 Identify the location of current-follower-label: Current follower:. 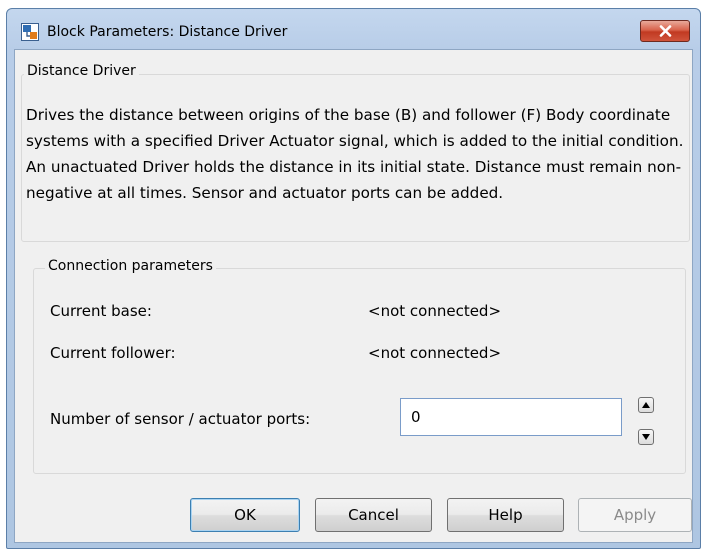
(113, 353).